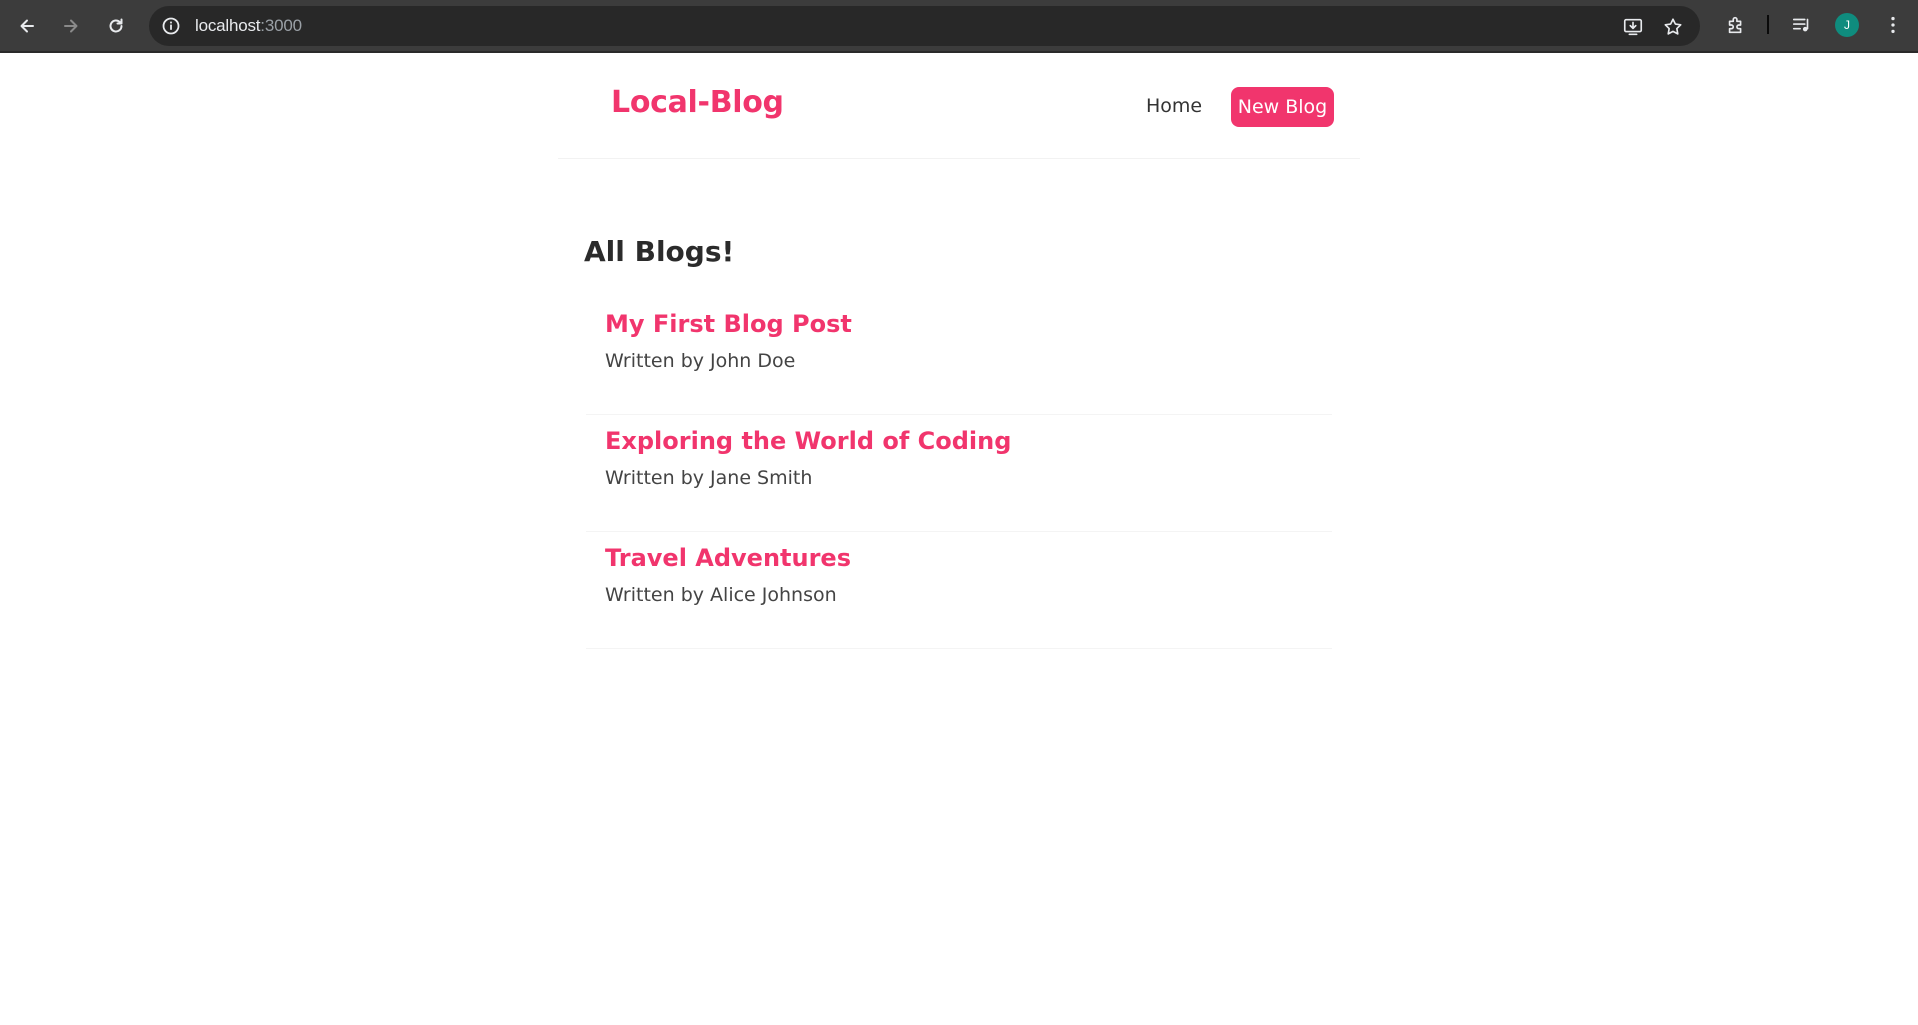 This screenshot has height=1025, width=1918. I want to click on reload-icon, so click(116, 25).